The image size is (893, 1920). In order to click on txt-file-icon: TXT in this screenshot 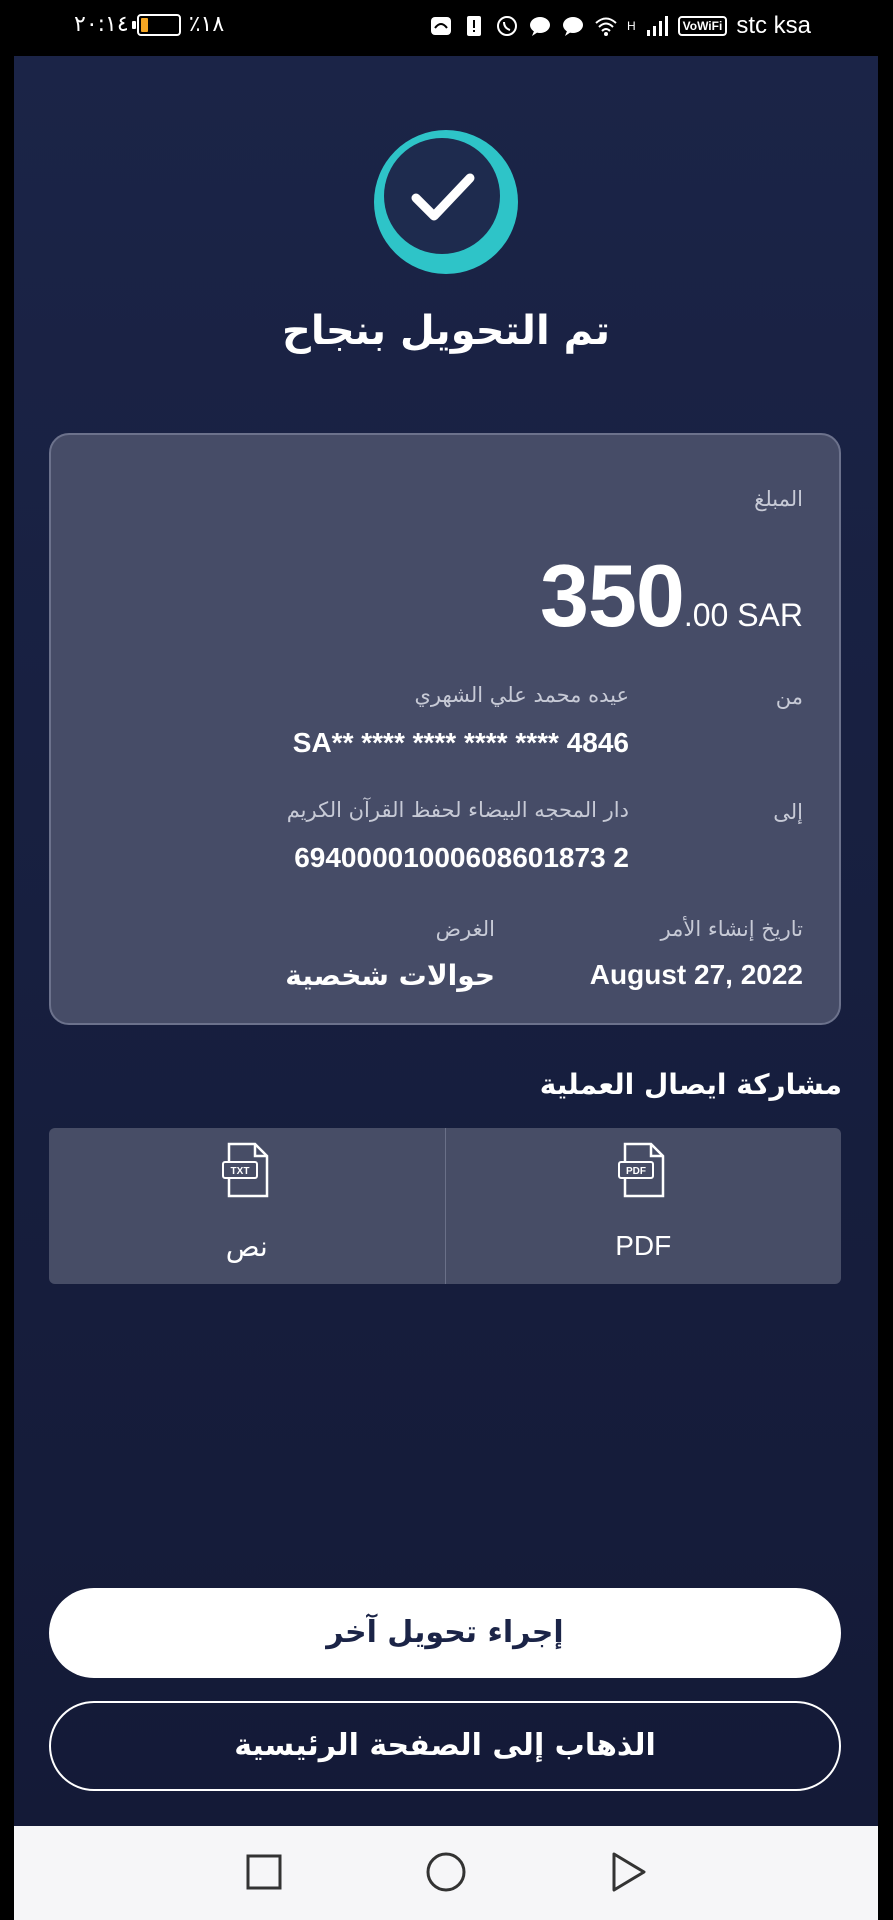, I will do `click(244, 1170)`.